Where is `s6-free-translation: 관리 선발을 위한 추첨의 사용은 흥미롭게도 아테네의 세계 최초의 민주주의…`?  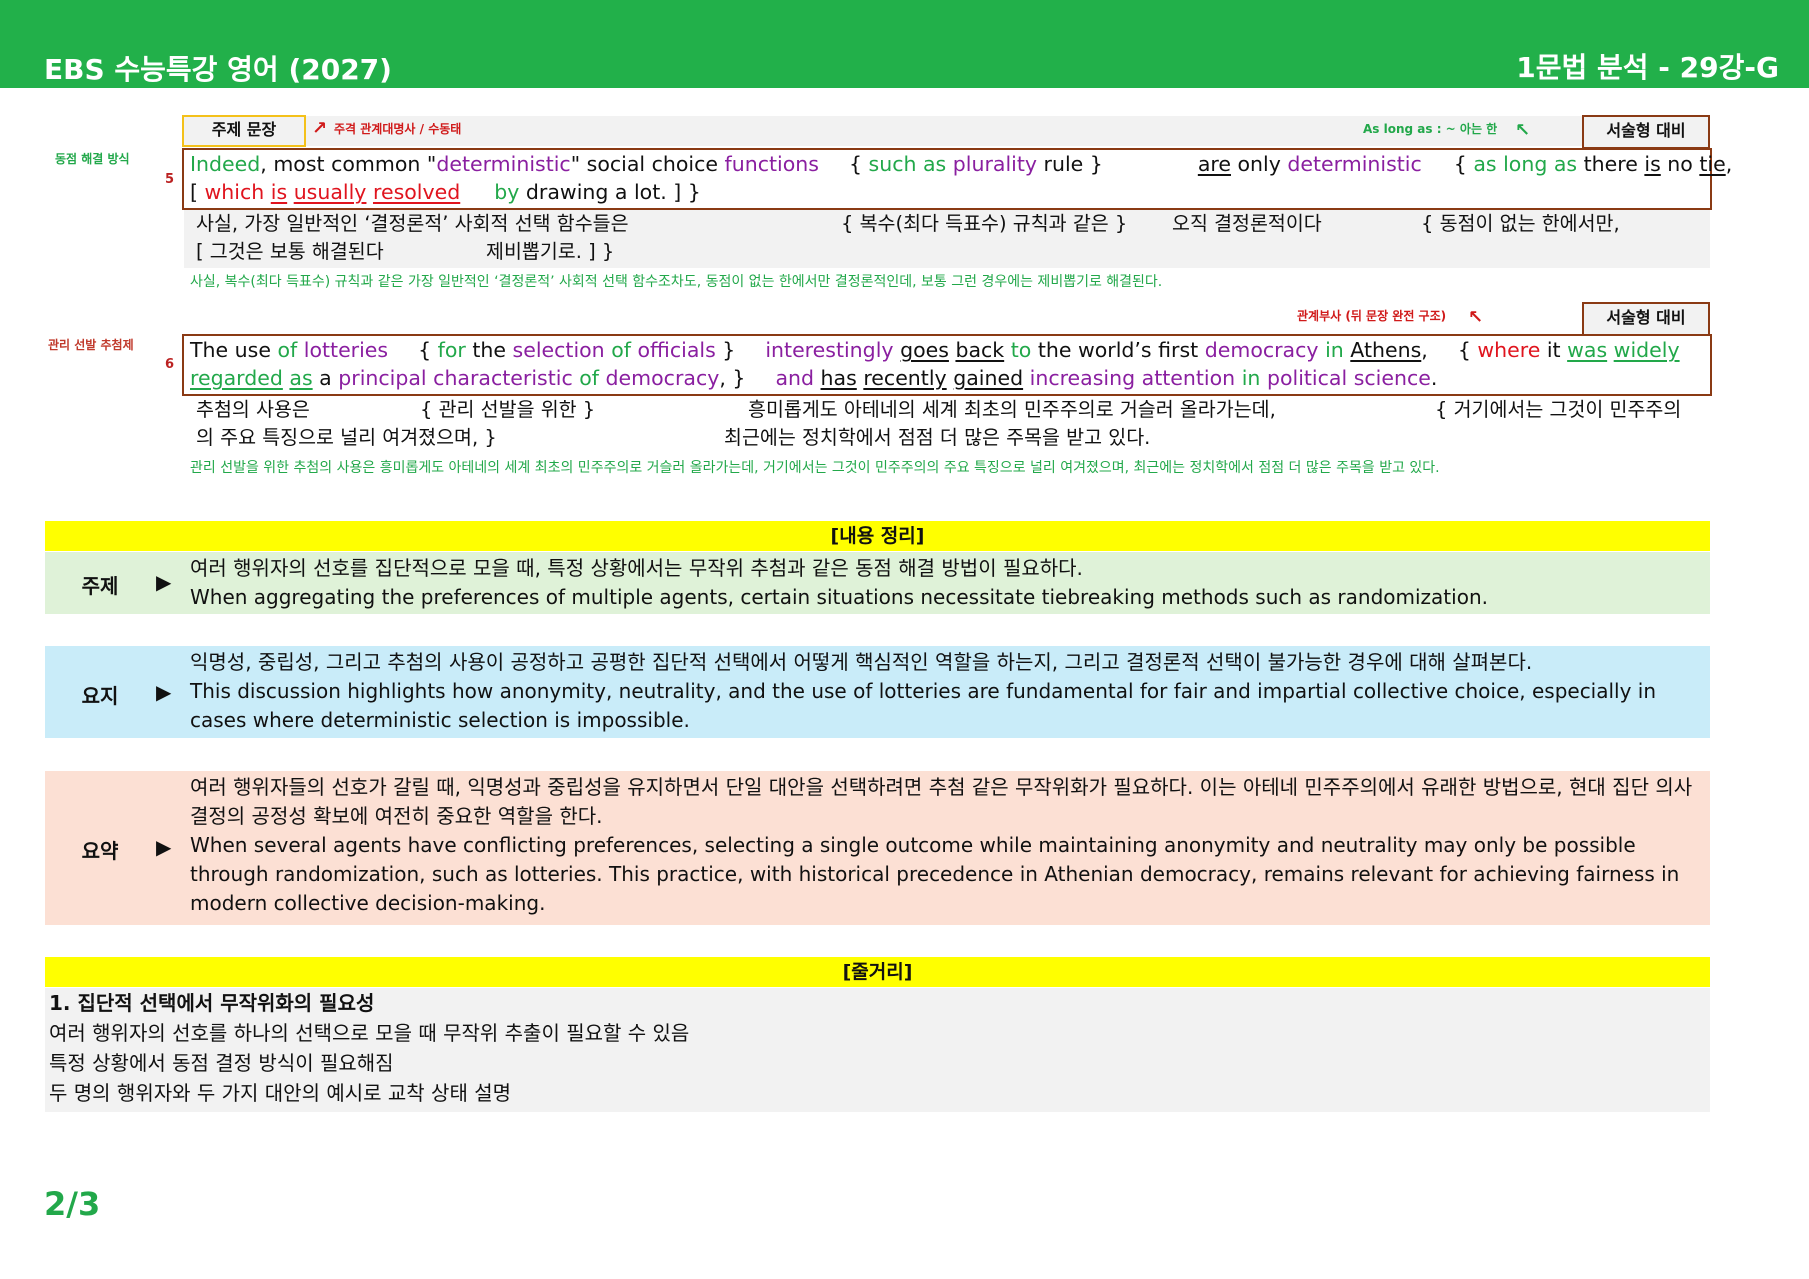
s6-free-translation: 관리 선발을 위한 추첨의 사용은 흥미롭게도 아테네의 세계 최초의 민주주의… is located at coordinates (815, 468).